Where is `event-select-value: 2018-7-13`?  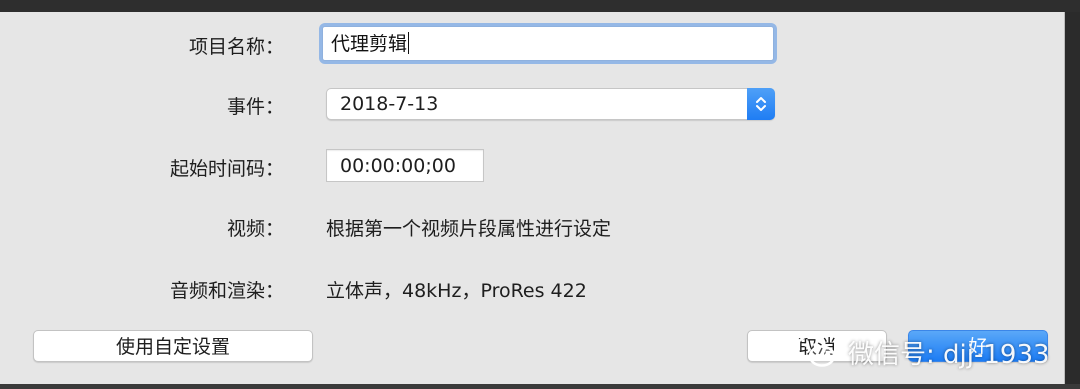 event-select-value: 2018-7-13 is located at coordinates (389, 104).